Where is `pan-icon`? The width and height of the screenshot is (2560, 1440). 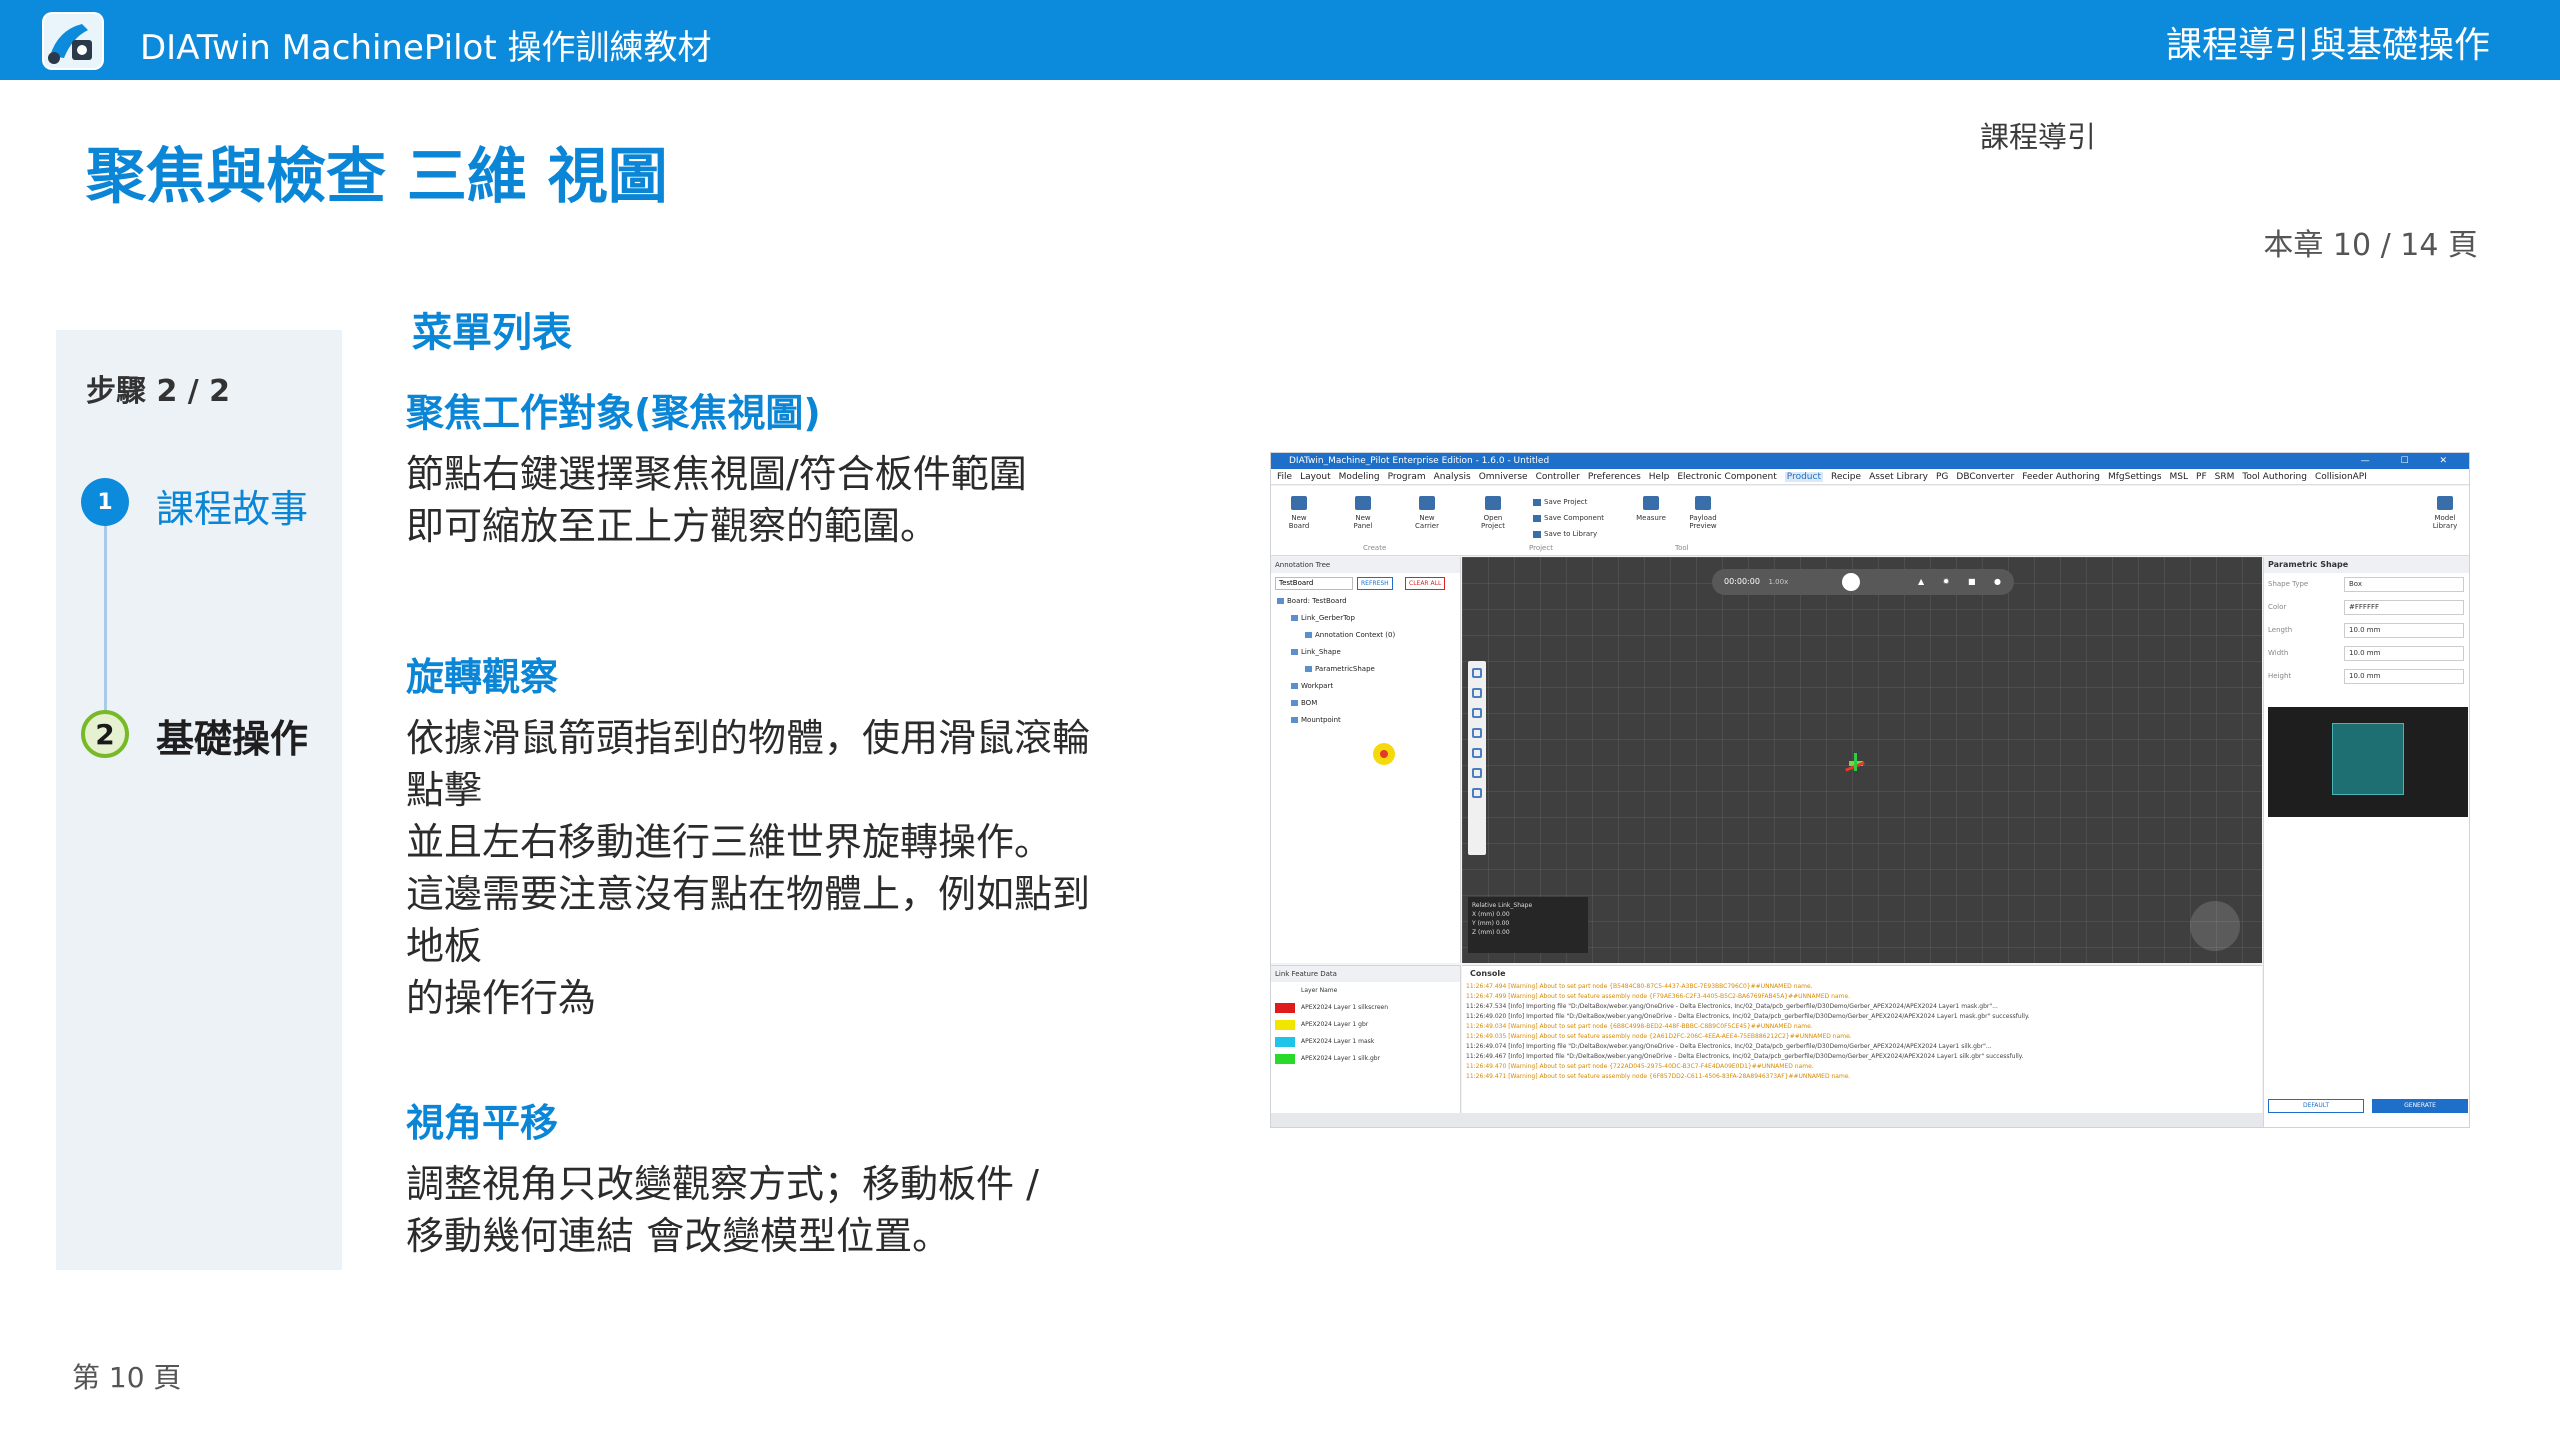
pan-icon is located at coordinates (1477, 713).